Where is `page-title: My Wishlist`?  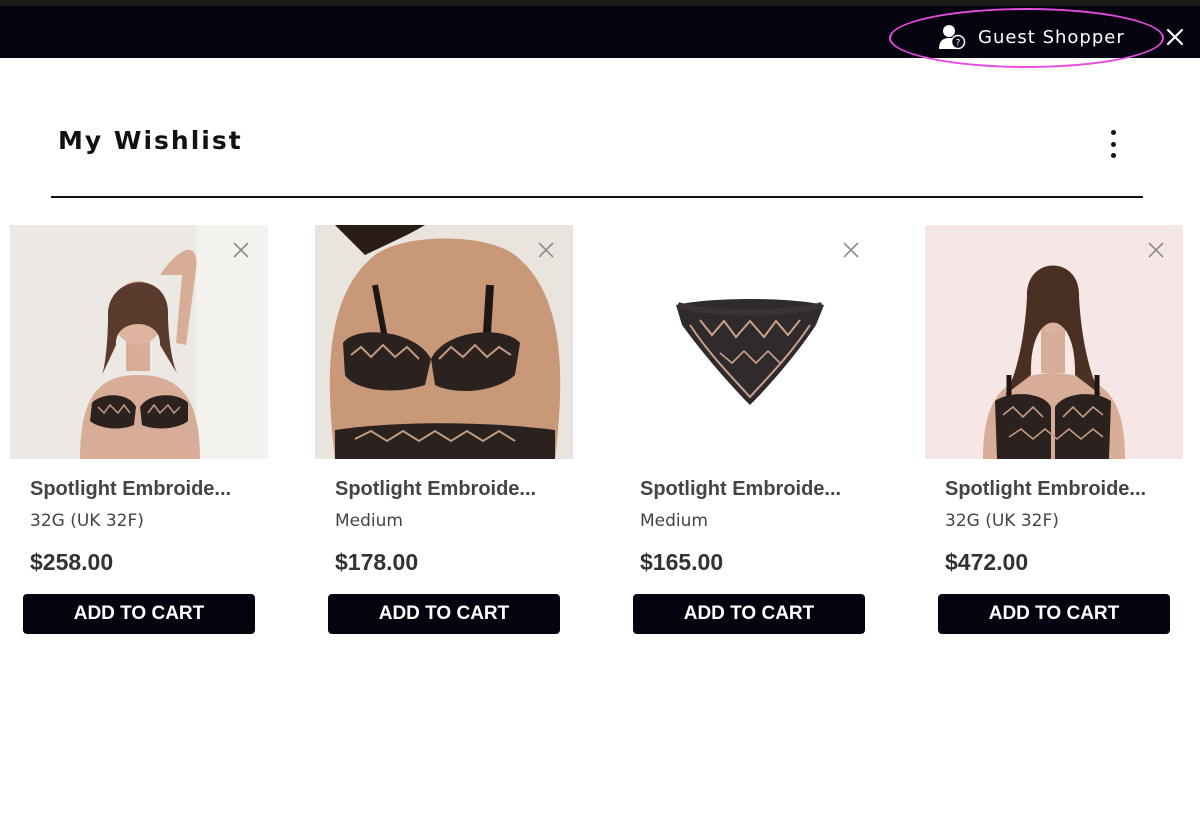 page-title: My Wishlist is located at coordinates (150, 140).